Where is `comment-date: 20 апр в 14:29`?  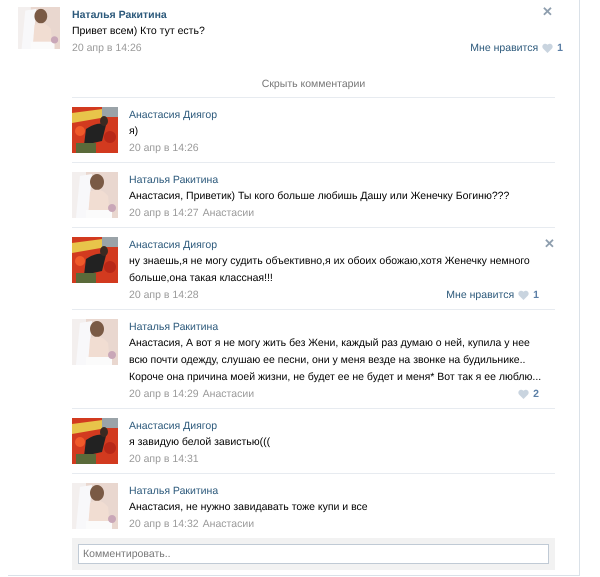
comment-date: 20 апр в 14:29 is located at coordinates (164, 394).